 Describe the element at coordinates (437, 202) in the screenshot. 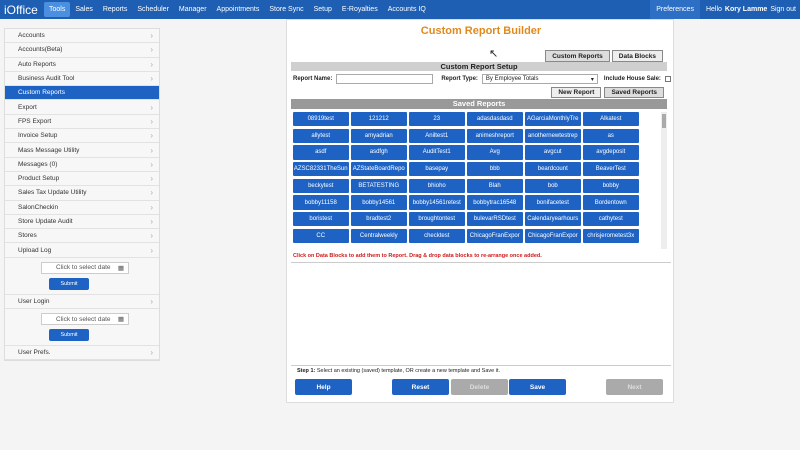

I see `saved-report-item: bobby14561retest` at that location.